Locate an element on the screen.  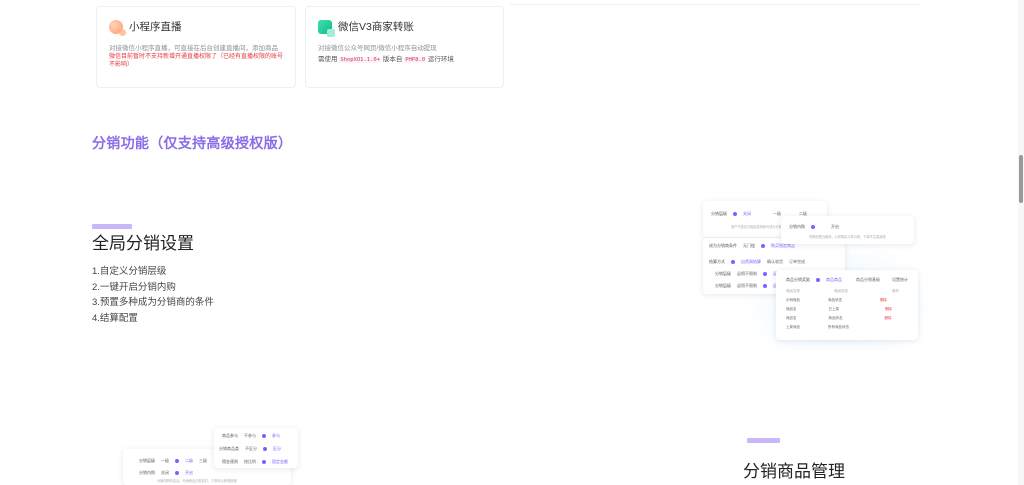
feature-item: 4.结算配置 is located at coordinates (115, 318).